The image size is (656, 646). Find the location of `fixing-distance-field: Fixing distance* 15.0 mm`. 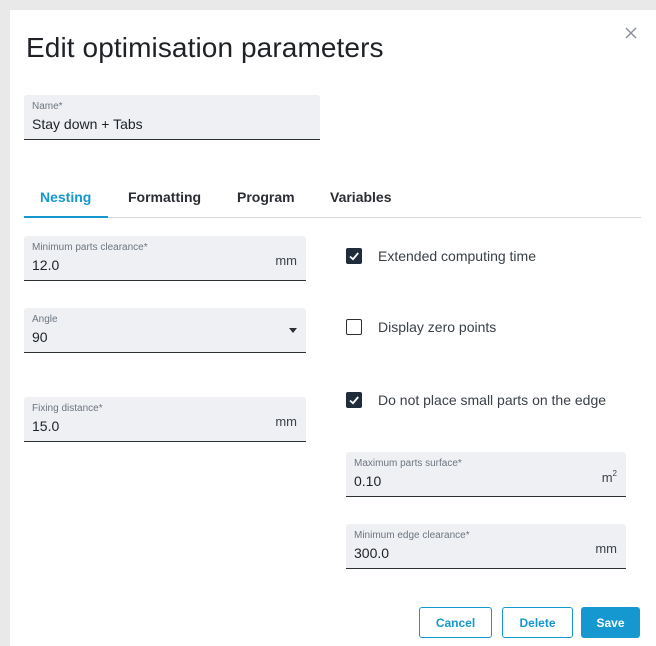

fixing-distance-field: Fixing distance* 15.0 mm is located at coordinates (165, 419).